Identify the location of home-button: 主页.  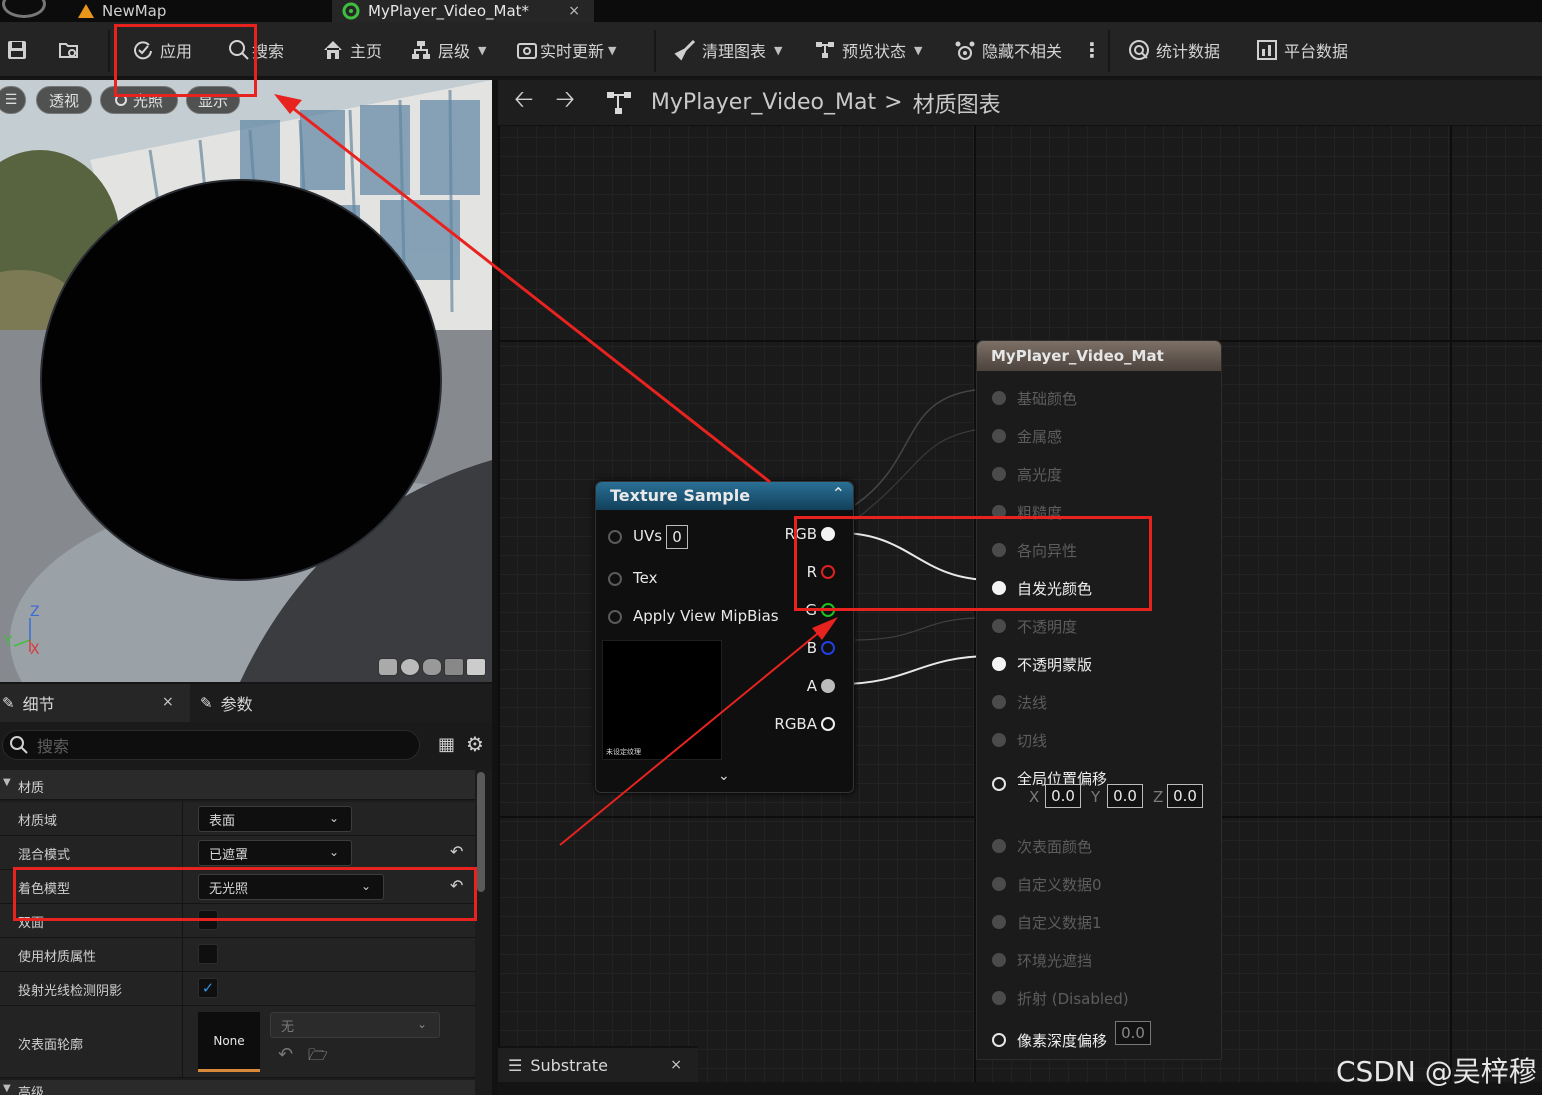
(352, 50).